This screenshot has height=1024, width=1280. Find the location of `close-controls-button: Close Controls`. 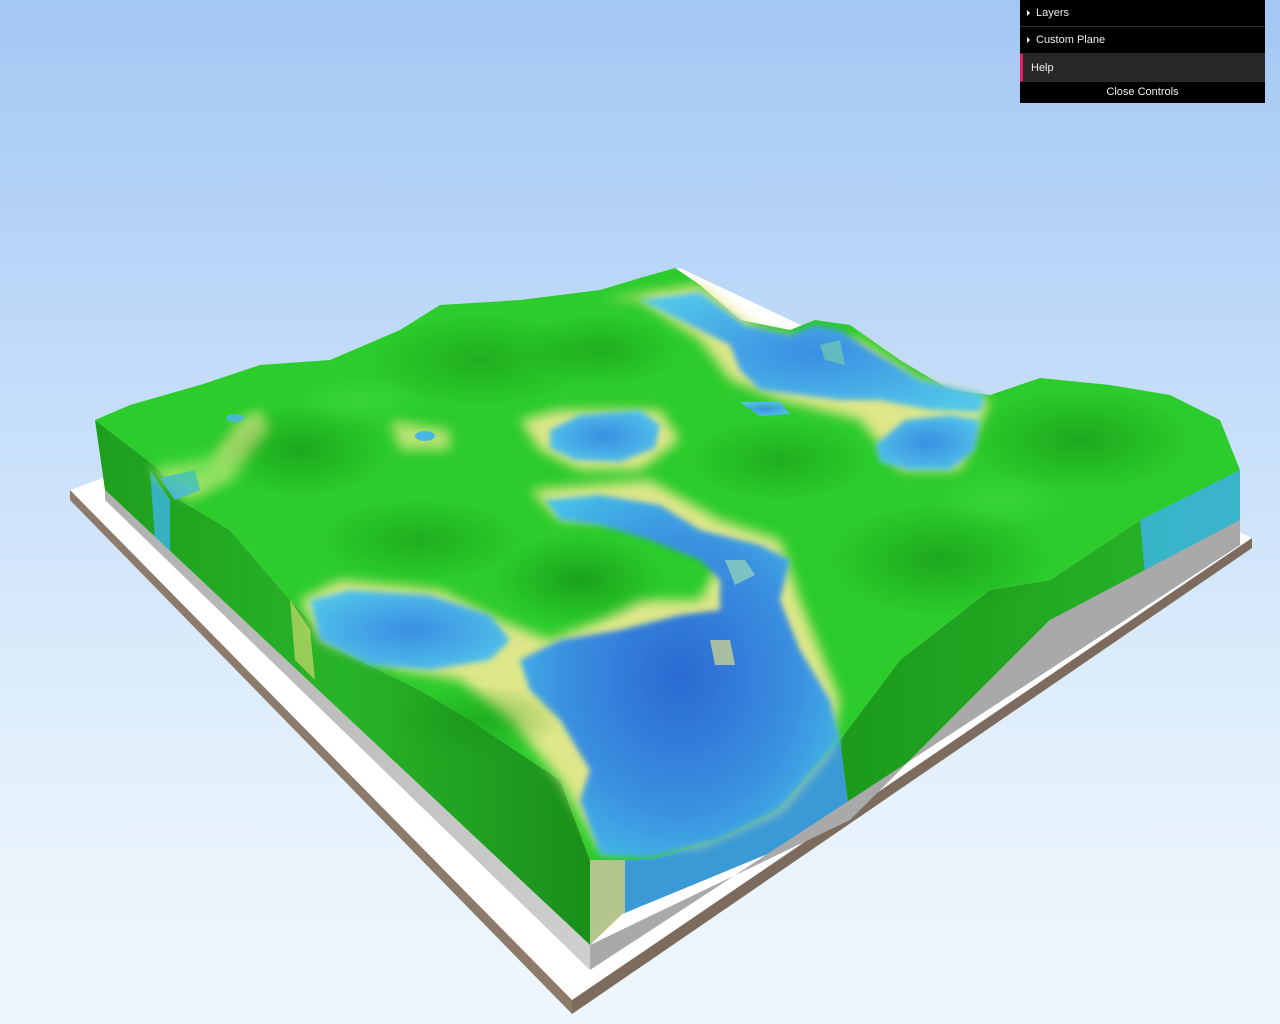

close-controls-button: Close Controls is located at coordinates (1142, 92).